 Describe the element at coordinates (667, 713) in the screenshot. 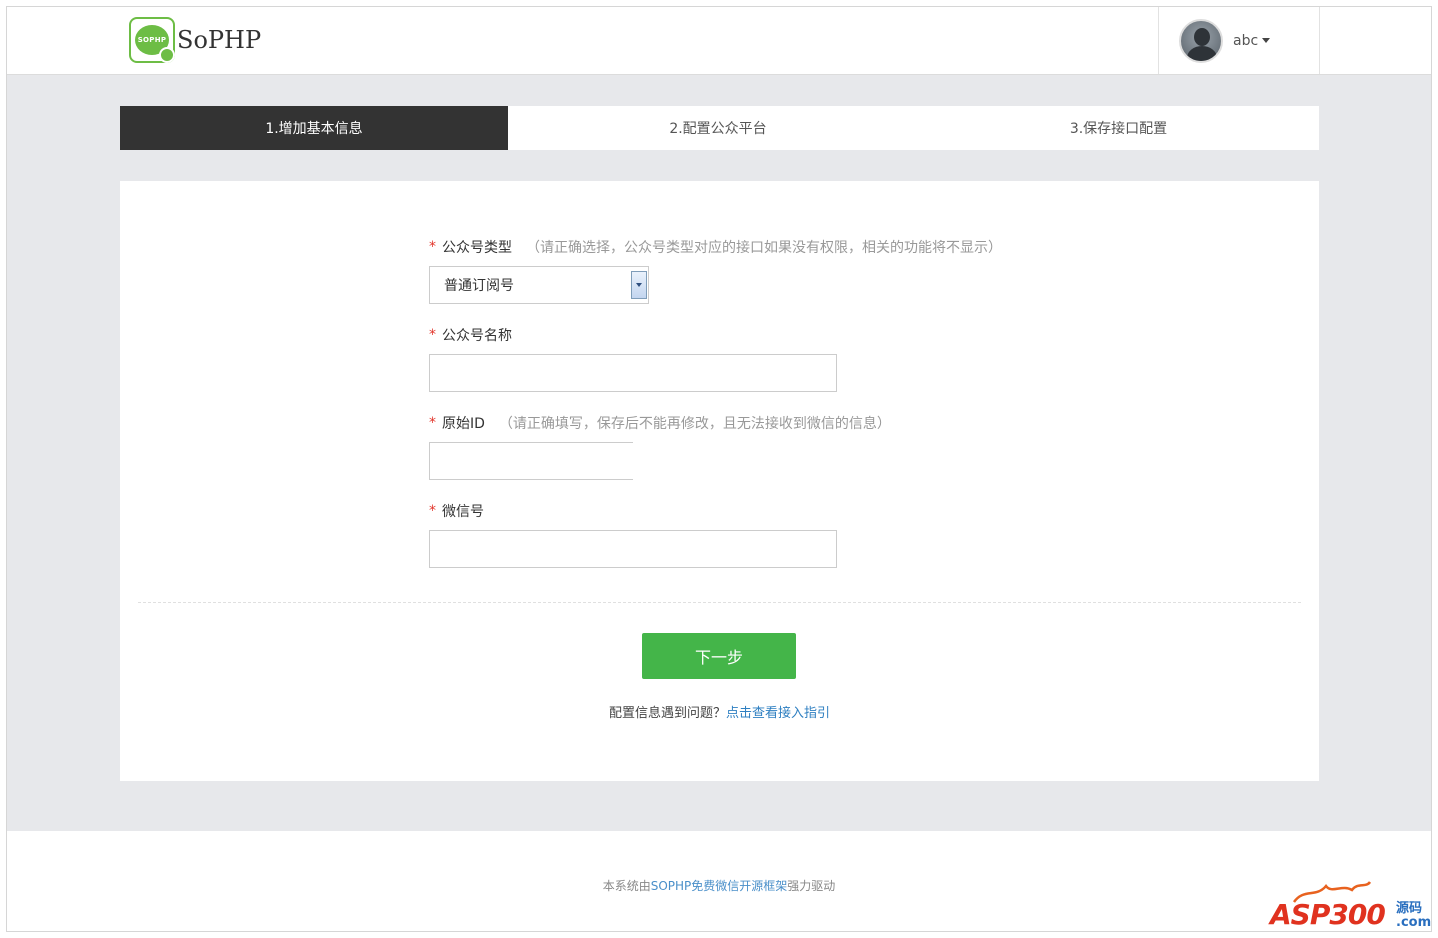

I see `help-question: 配置信息遇到问题？` at that location.